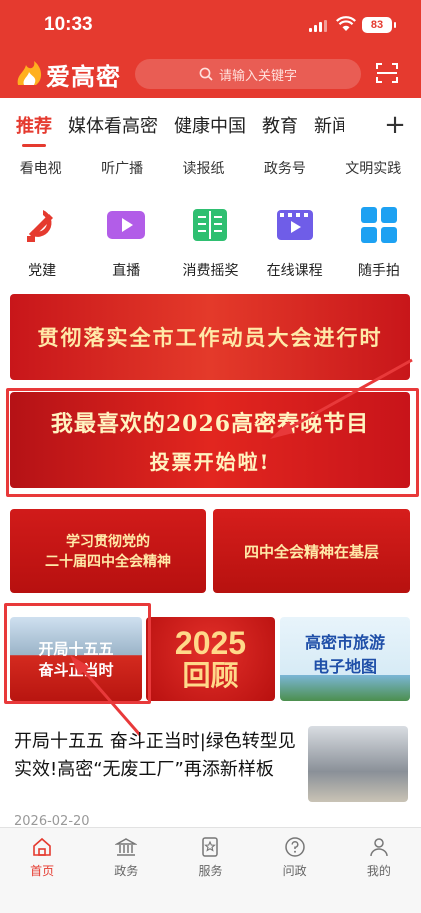 The width and height of the screenshot is (421, 913). I want to click on banner-plenum-grassroots: 四中全会精神在基层, so click(311, 551).